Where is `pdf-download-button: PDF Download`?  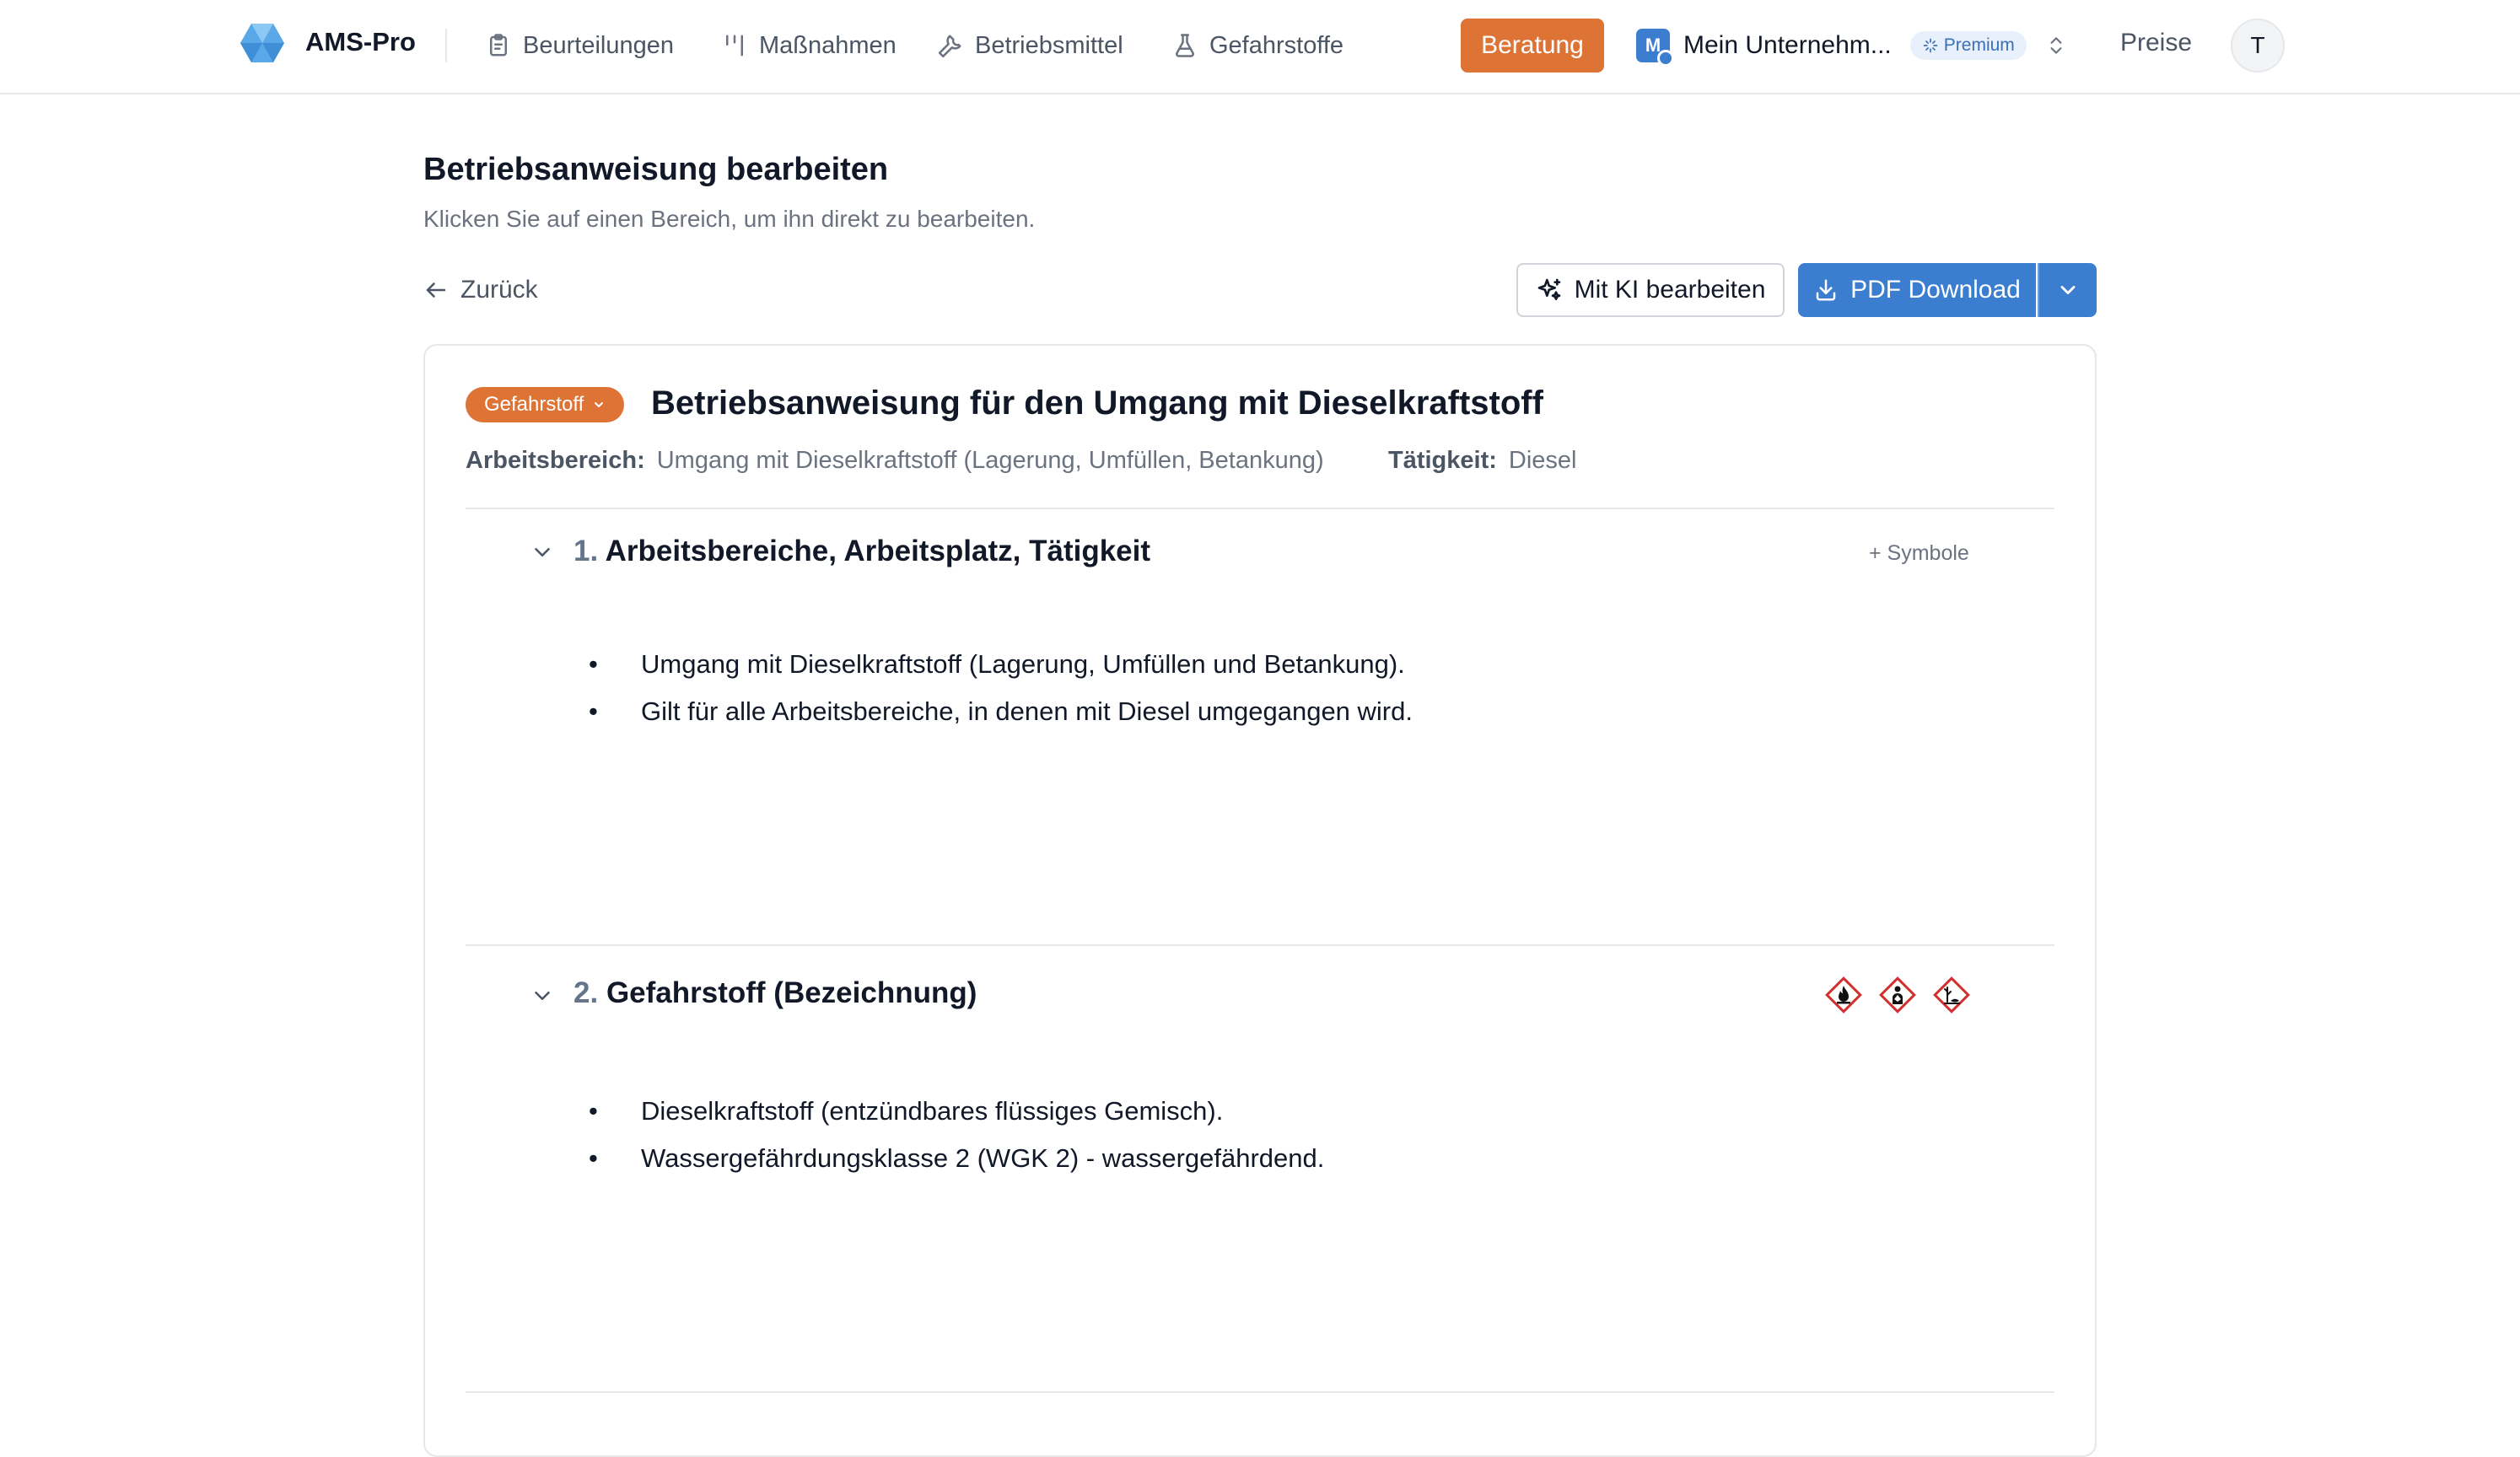 pdf-download-button: PDF Download is located at coordinates (1917, 290).